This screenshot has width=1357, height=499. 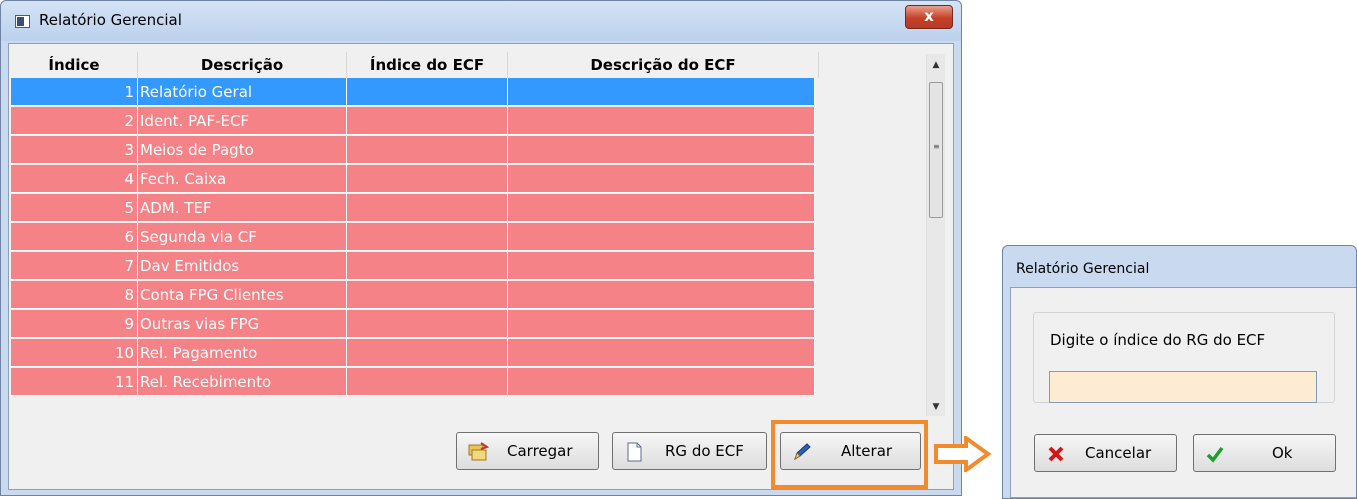 What do you see at coordinates (242, 92) in the screenshot?
I see `cell-descricao: Relatório Geral` at bounding box center [242, 92].